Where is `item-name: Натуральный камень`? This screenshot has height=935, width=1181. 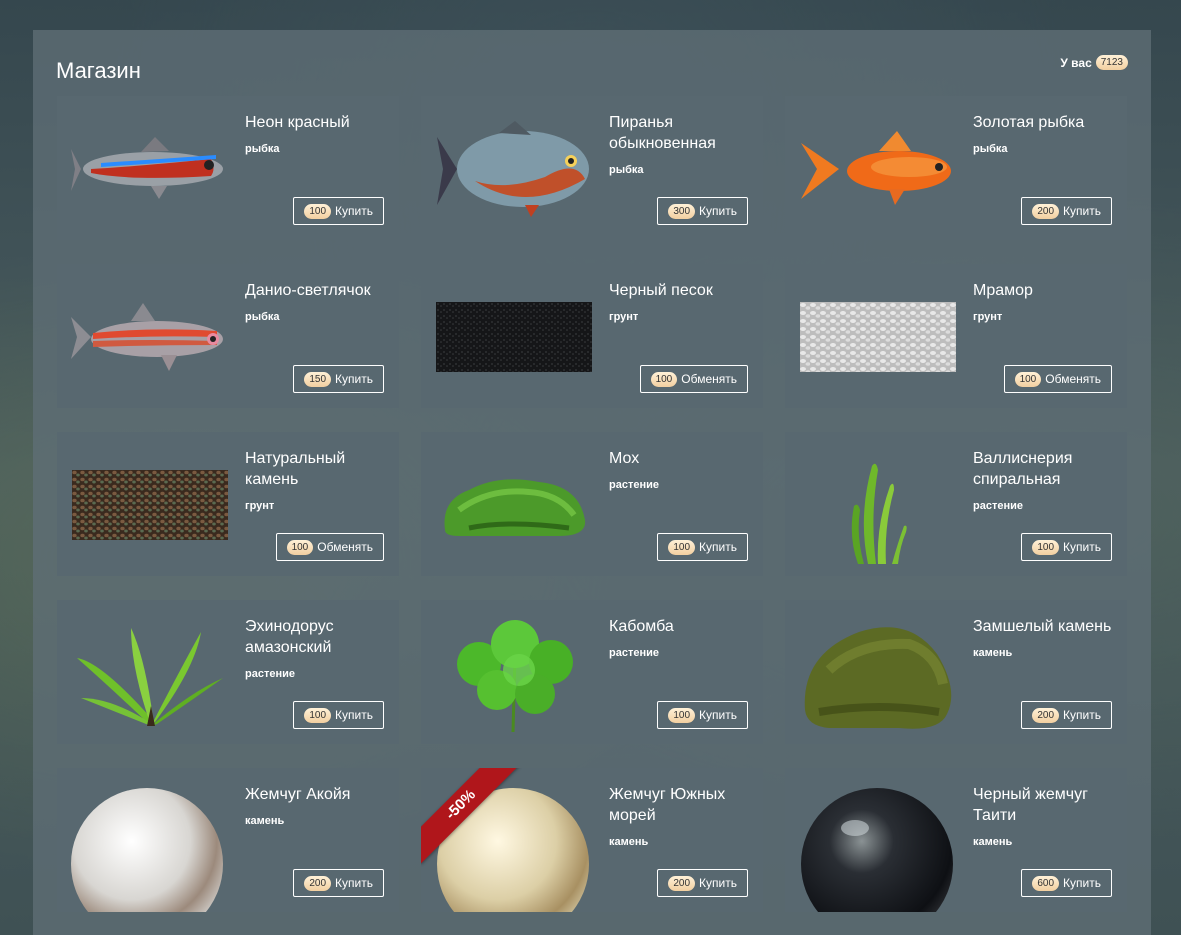
item-name: Натуральный камень is located at coordinates (295, 469).